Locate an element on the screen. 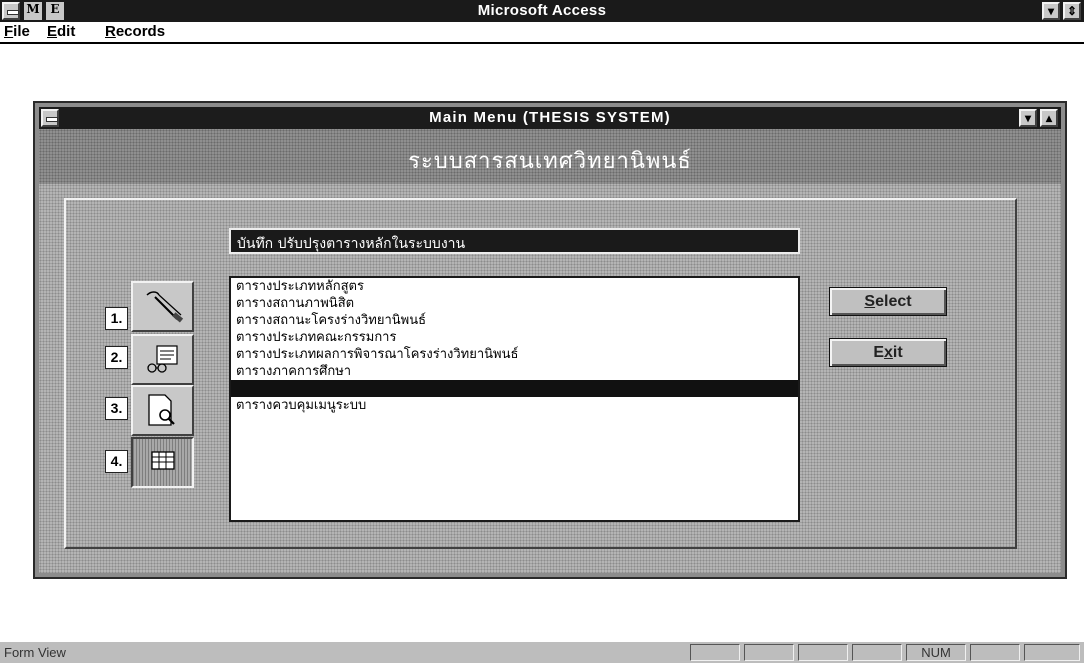  menu-edit: Edit is located at coordinates (61, 31).